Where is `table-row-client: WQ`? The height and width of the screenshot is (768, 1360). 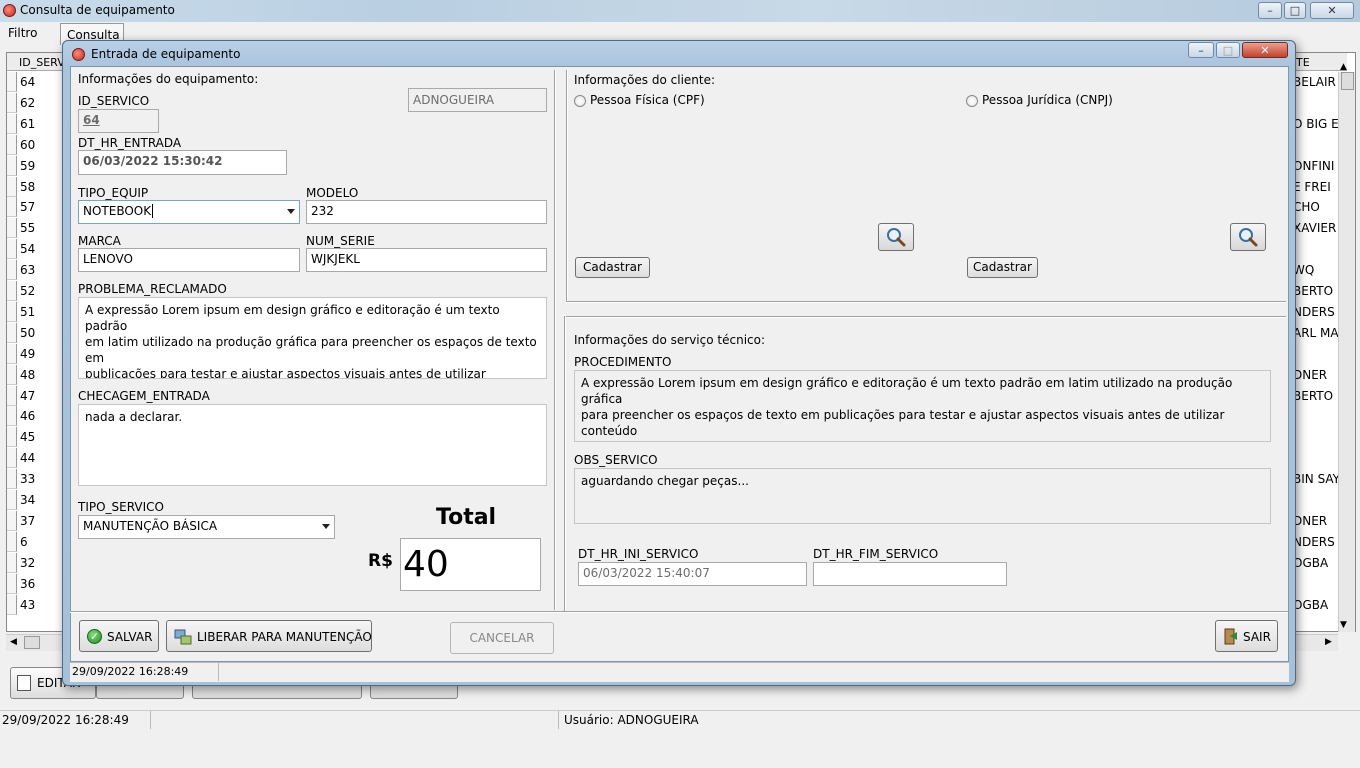
table-row-client: WQ is located at coordinates (1315, 270).